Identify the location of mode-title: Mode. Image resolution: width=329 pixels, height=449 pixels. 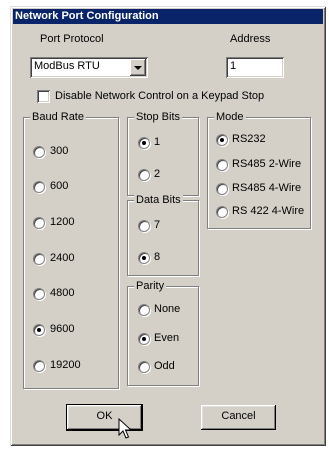
(230, 117).